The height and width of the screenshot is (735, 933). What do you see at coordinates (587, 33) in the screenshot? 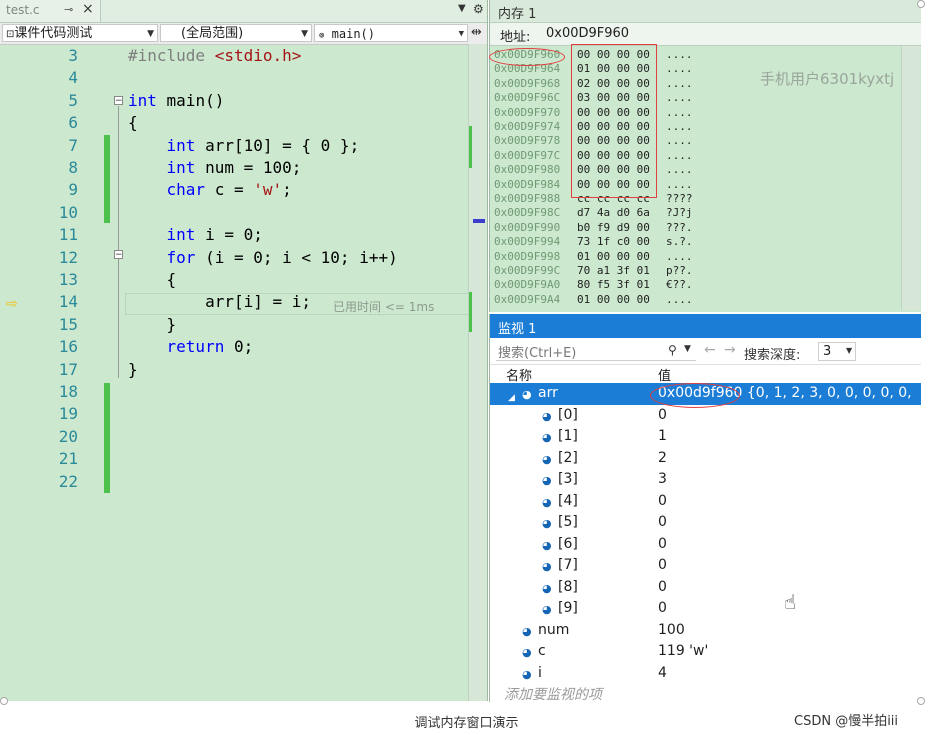
I see `address-input: 0x00D9F960` at bounding box center [587, 33].